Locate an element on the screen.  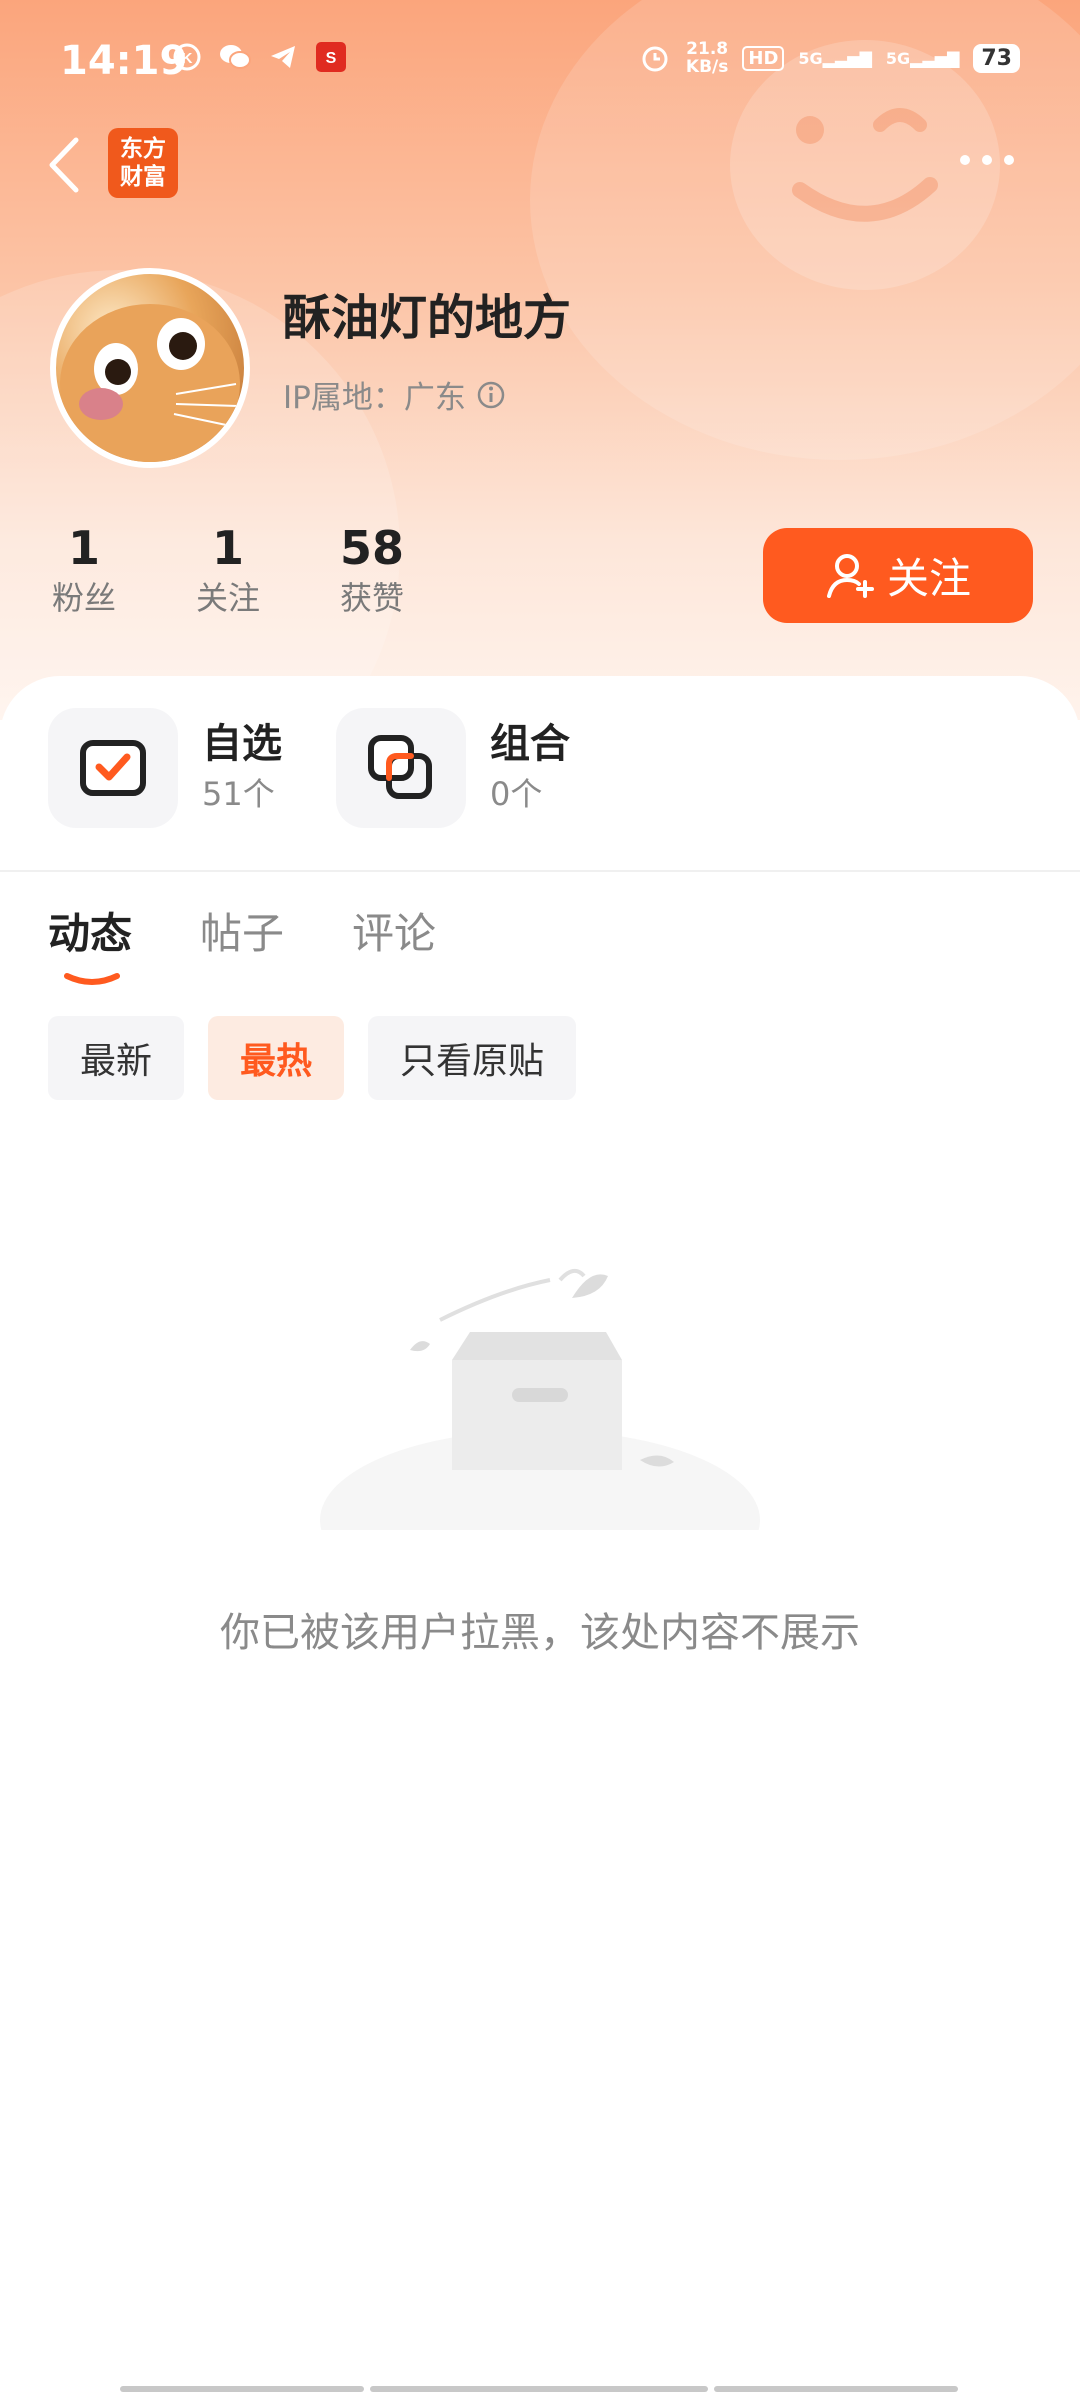
svg-text: S is located at coordinates (331, 58).